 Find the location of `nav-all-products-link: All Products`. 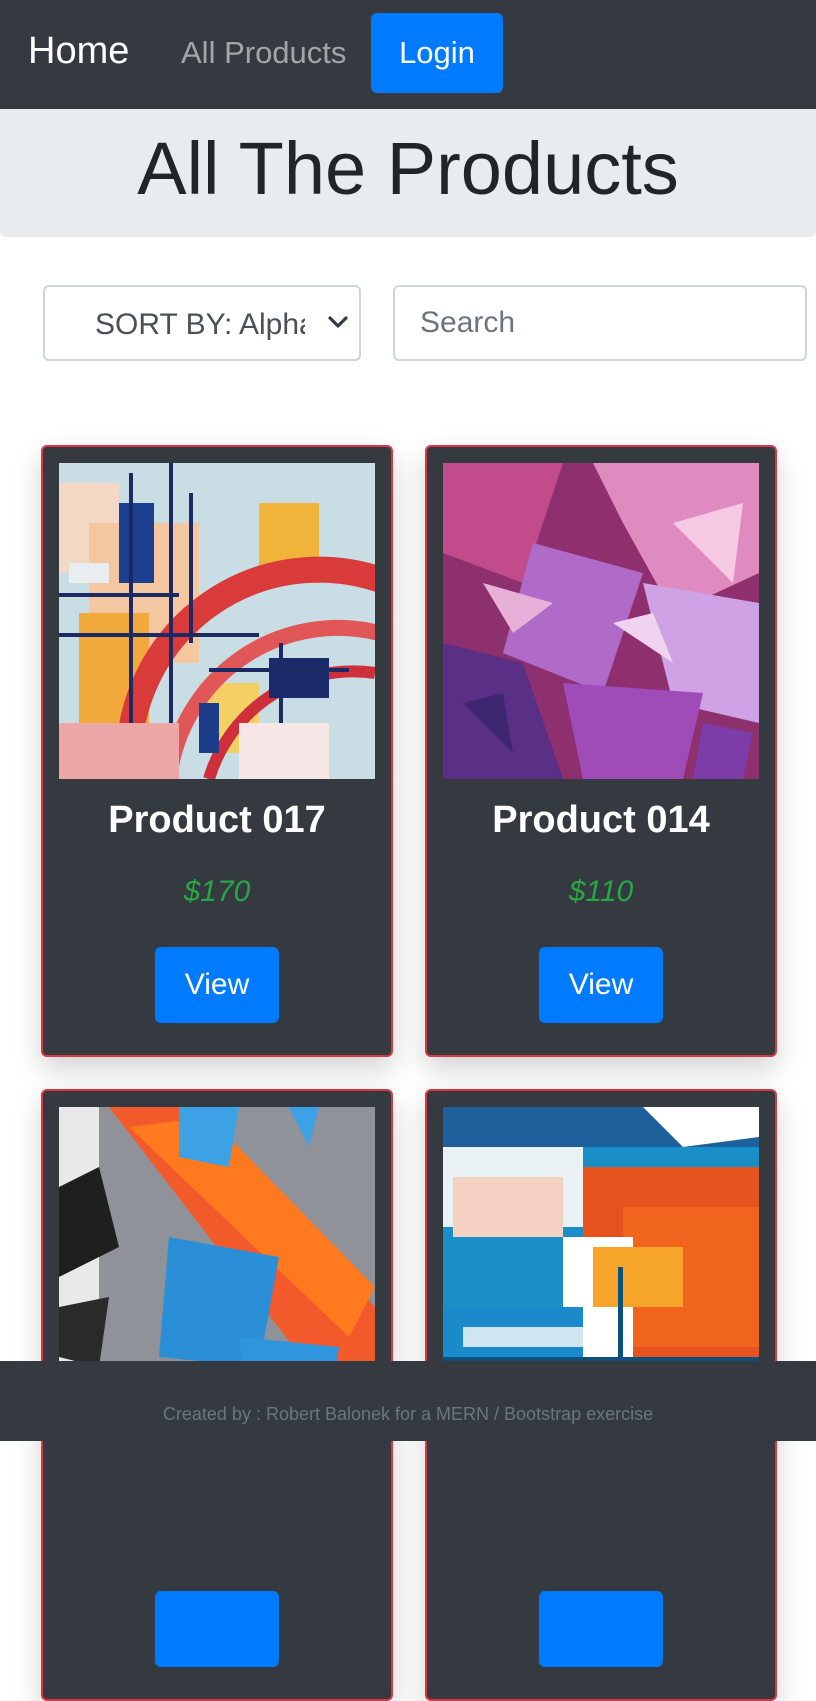

nav-all-products-link: All Products is located at coordinates (263, 53).